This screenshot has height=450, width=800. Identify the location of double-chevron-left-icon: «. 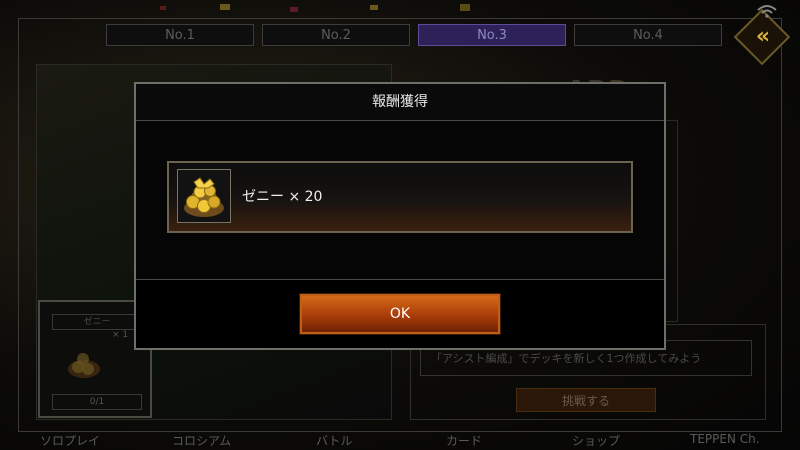
(763, 36).